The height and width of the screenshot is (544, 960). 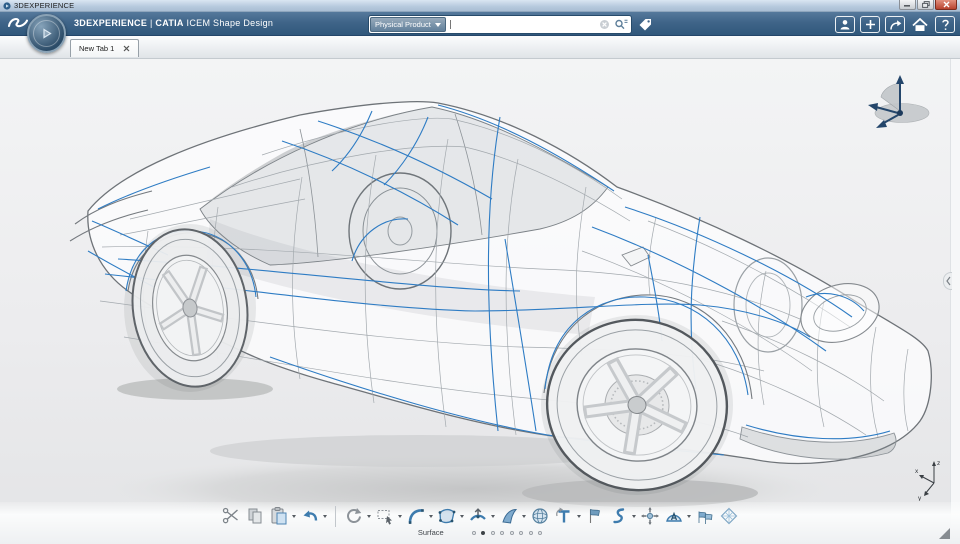 I want to click on plus-icon, so click(x=870, y=24).